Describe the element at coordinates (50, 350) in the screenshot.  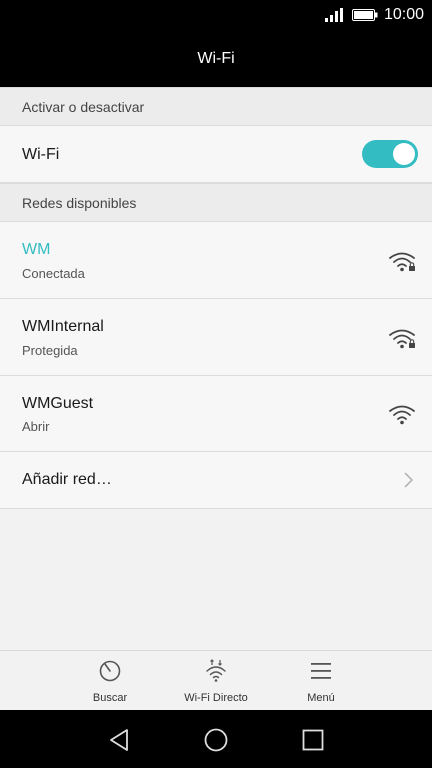
I see `network-status: Protegida` at that location.